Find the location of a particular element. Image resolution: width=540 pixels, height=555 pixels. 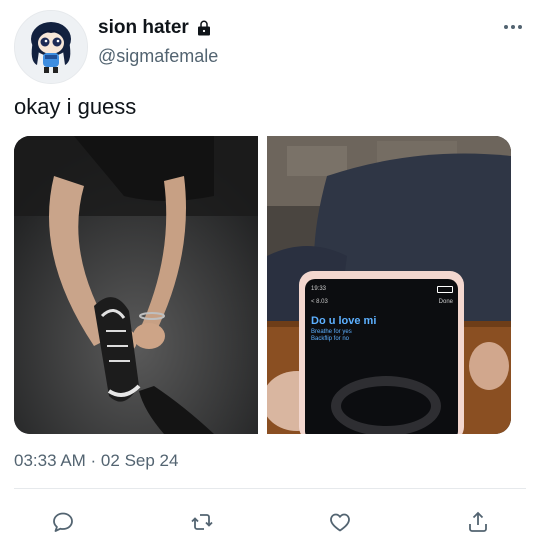

author-names: sion hater @sigmafemale is located at coordinates (158, 41).